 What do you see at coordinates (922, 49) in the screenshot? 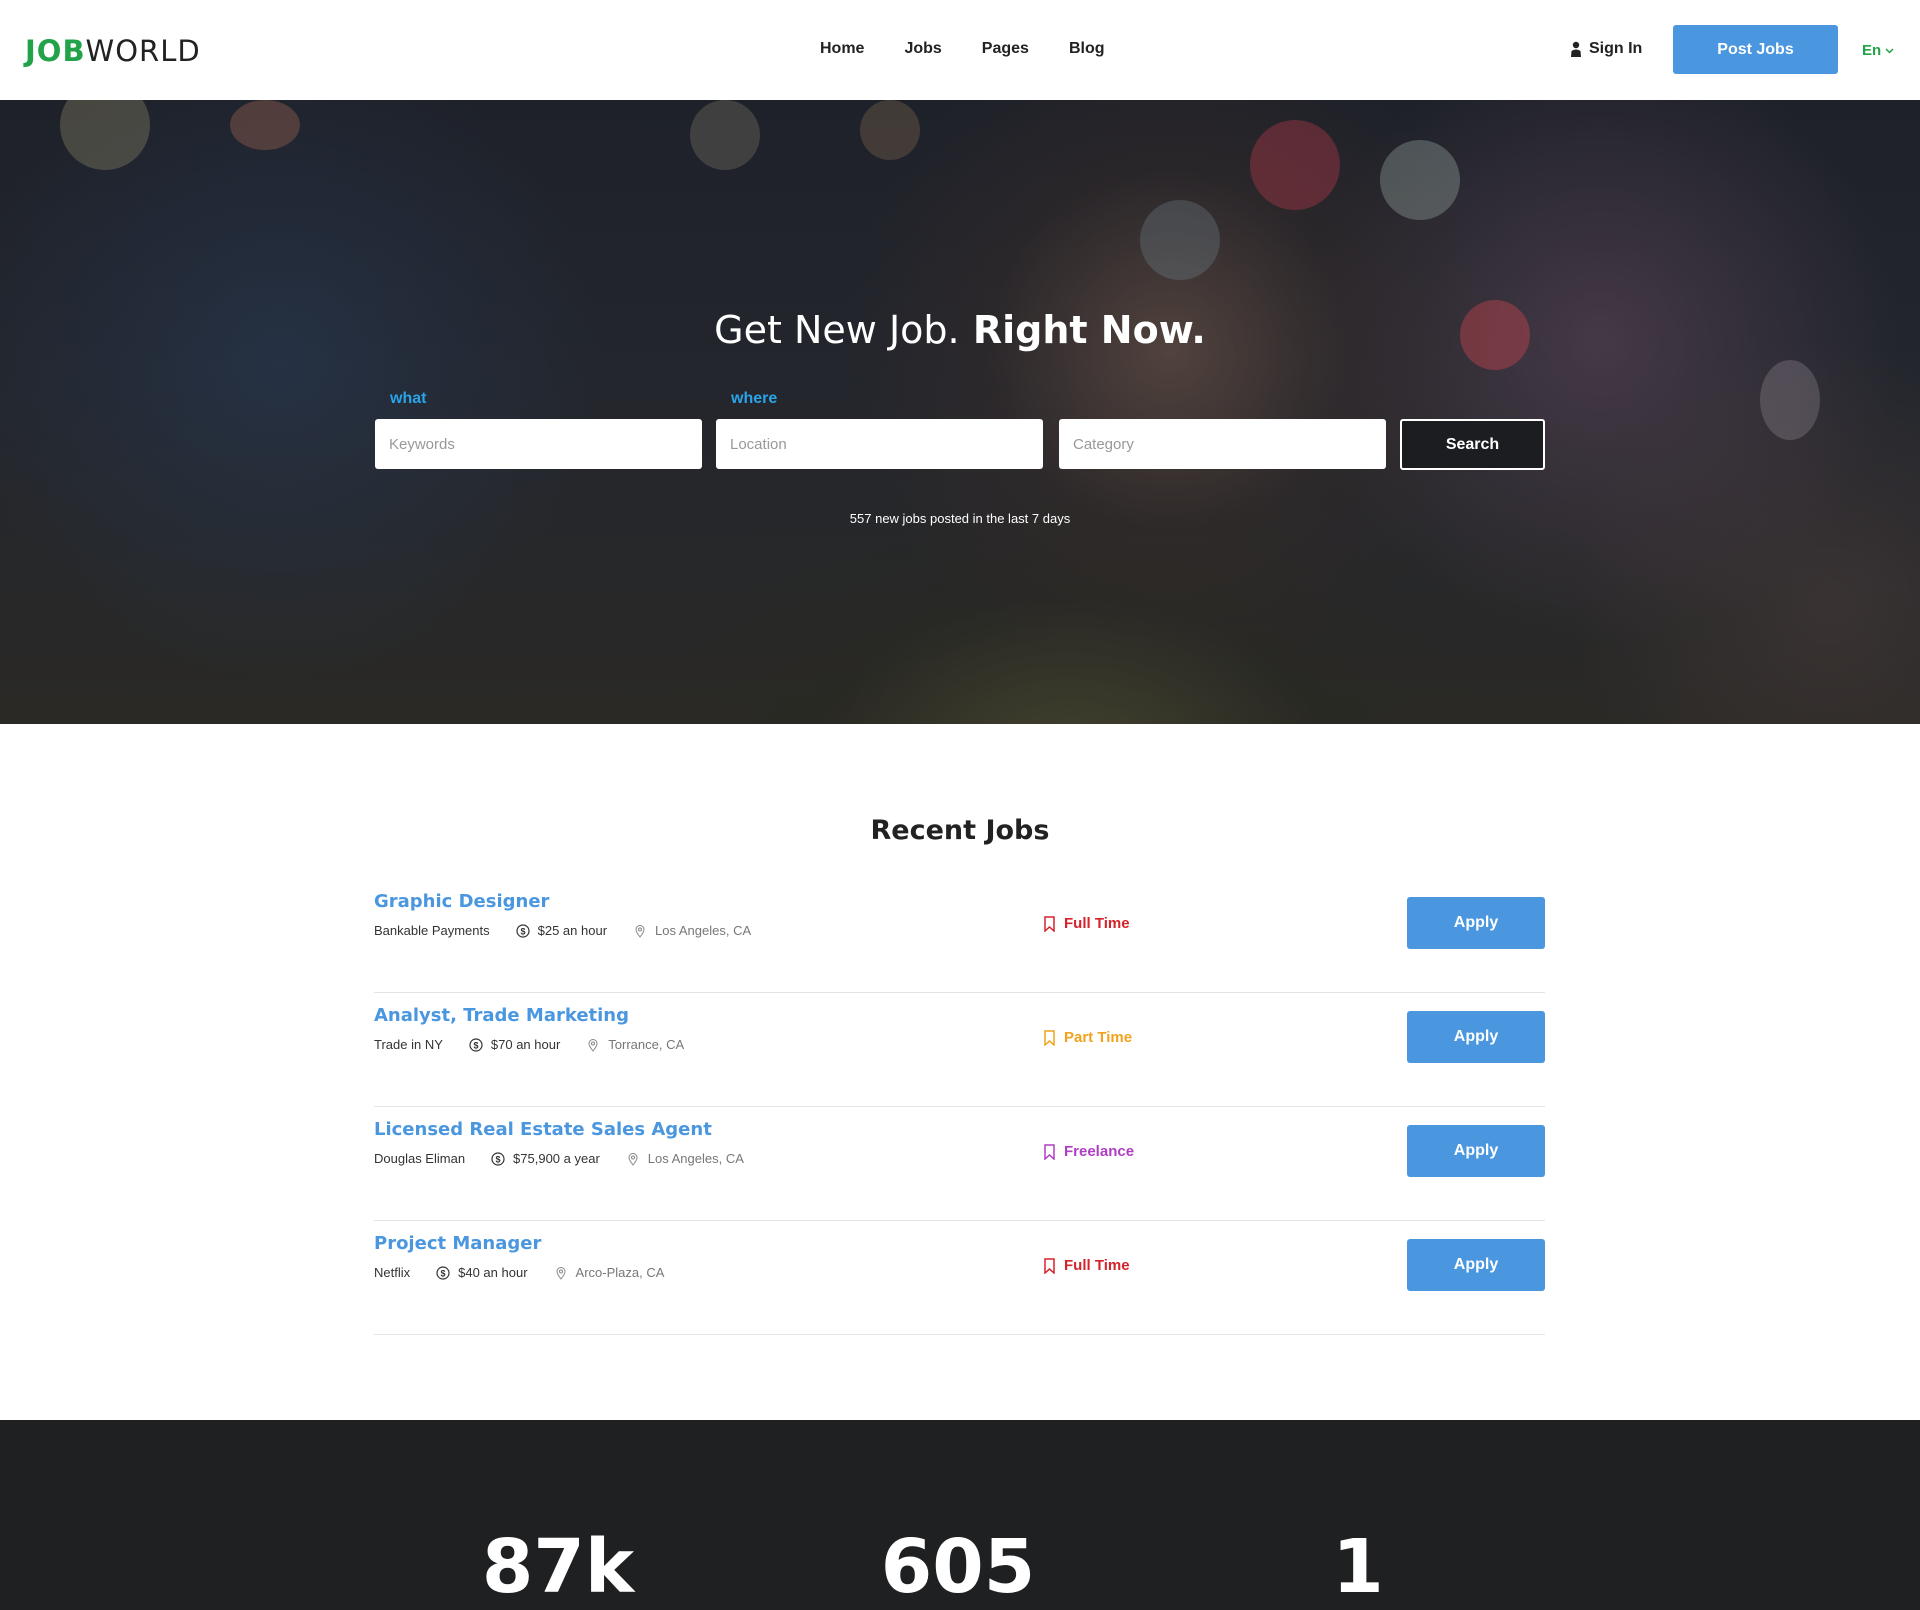
I see `nav-jobs: Jobs` at bounding box center [922, 49].